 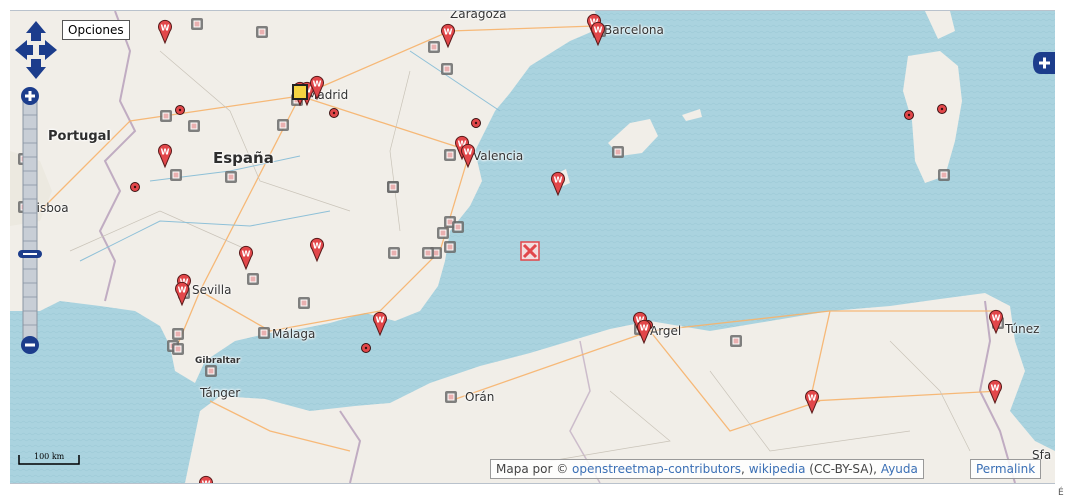 I want to click on zoom-slider-handle, so click(x=30, y=254).